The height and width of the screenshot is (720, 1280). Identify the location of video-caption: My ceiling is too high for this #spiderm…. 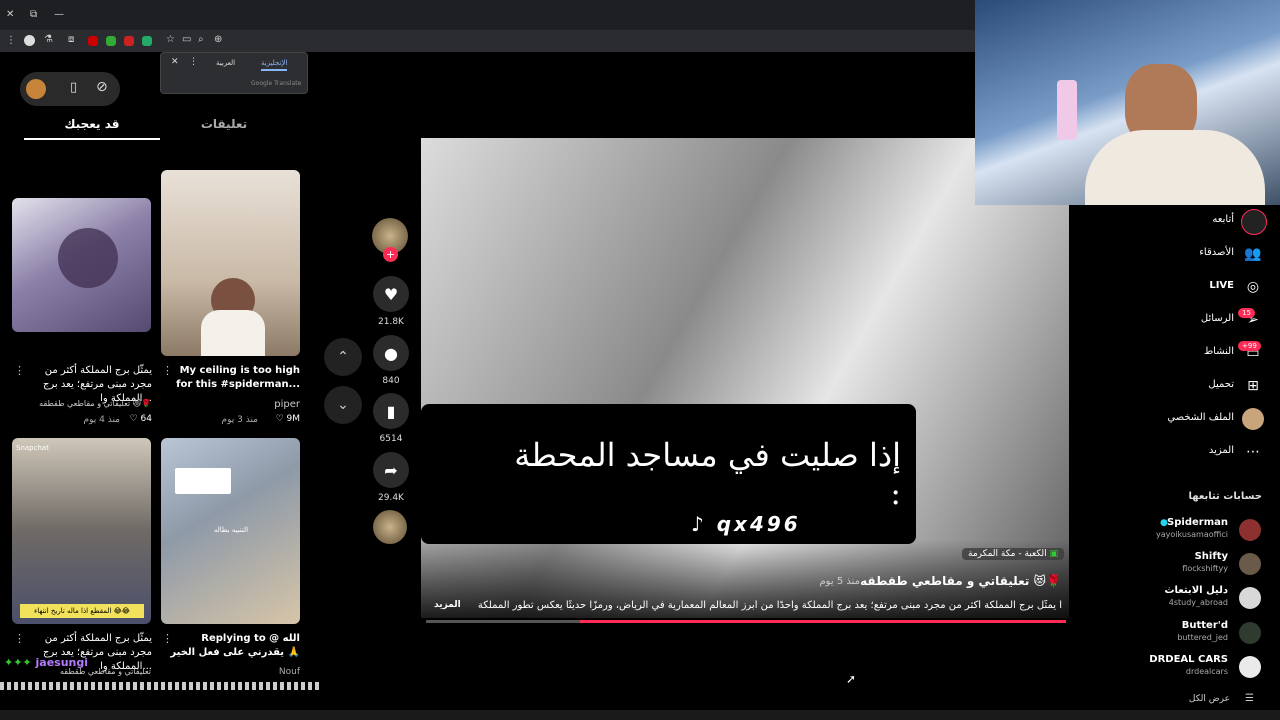
(235, 378).